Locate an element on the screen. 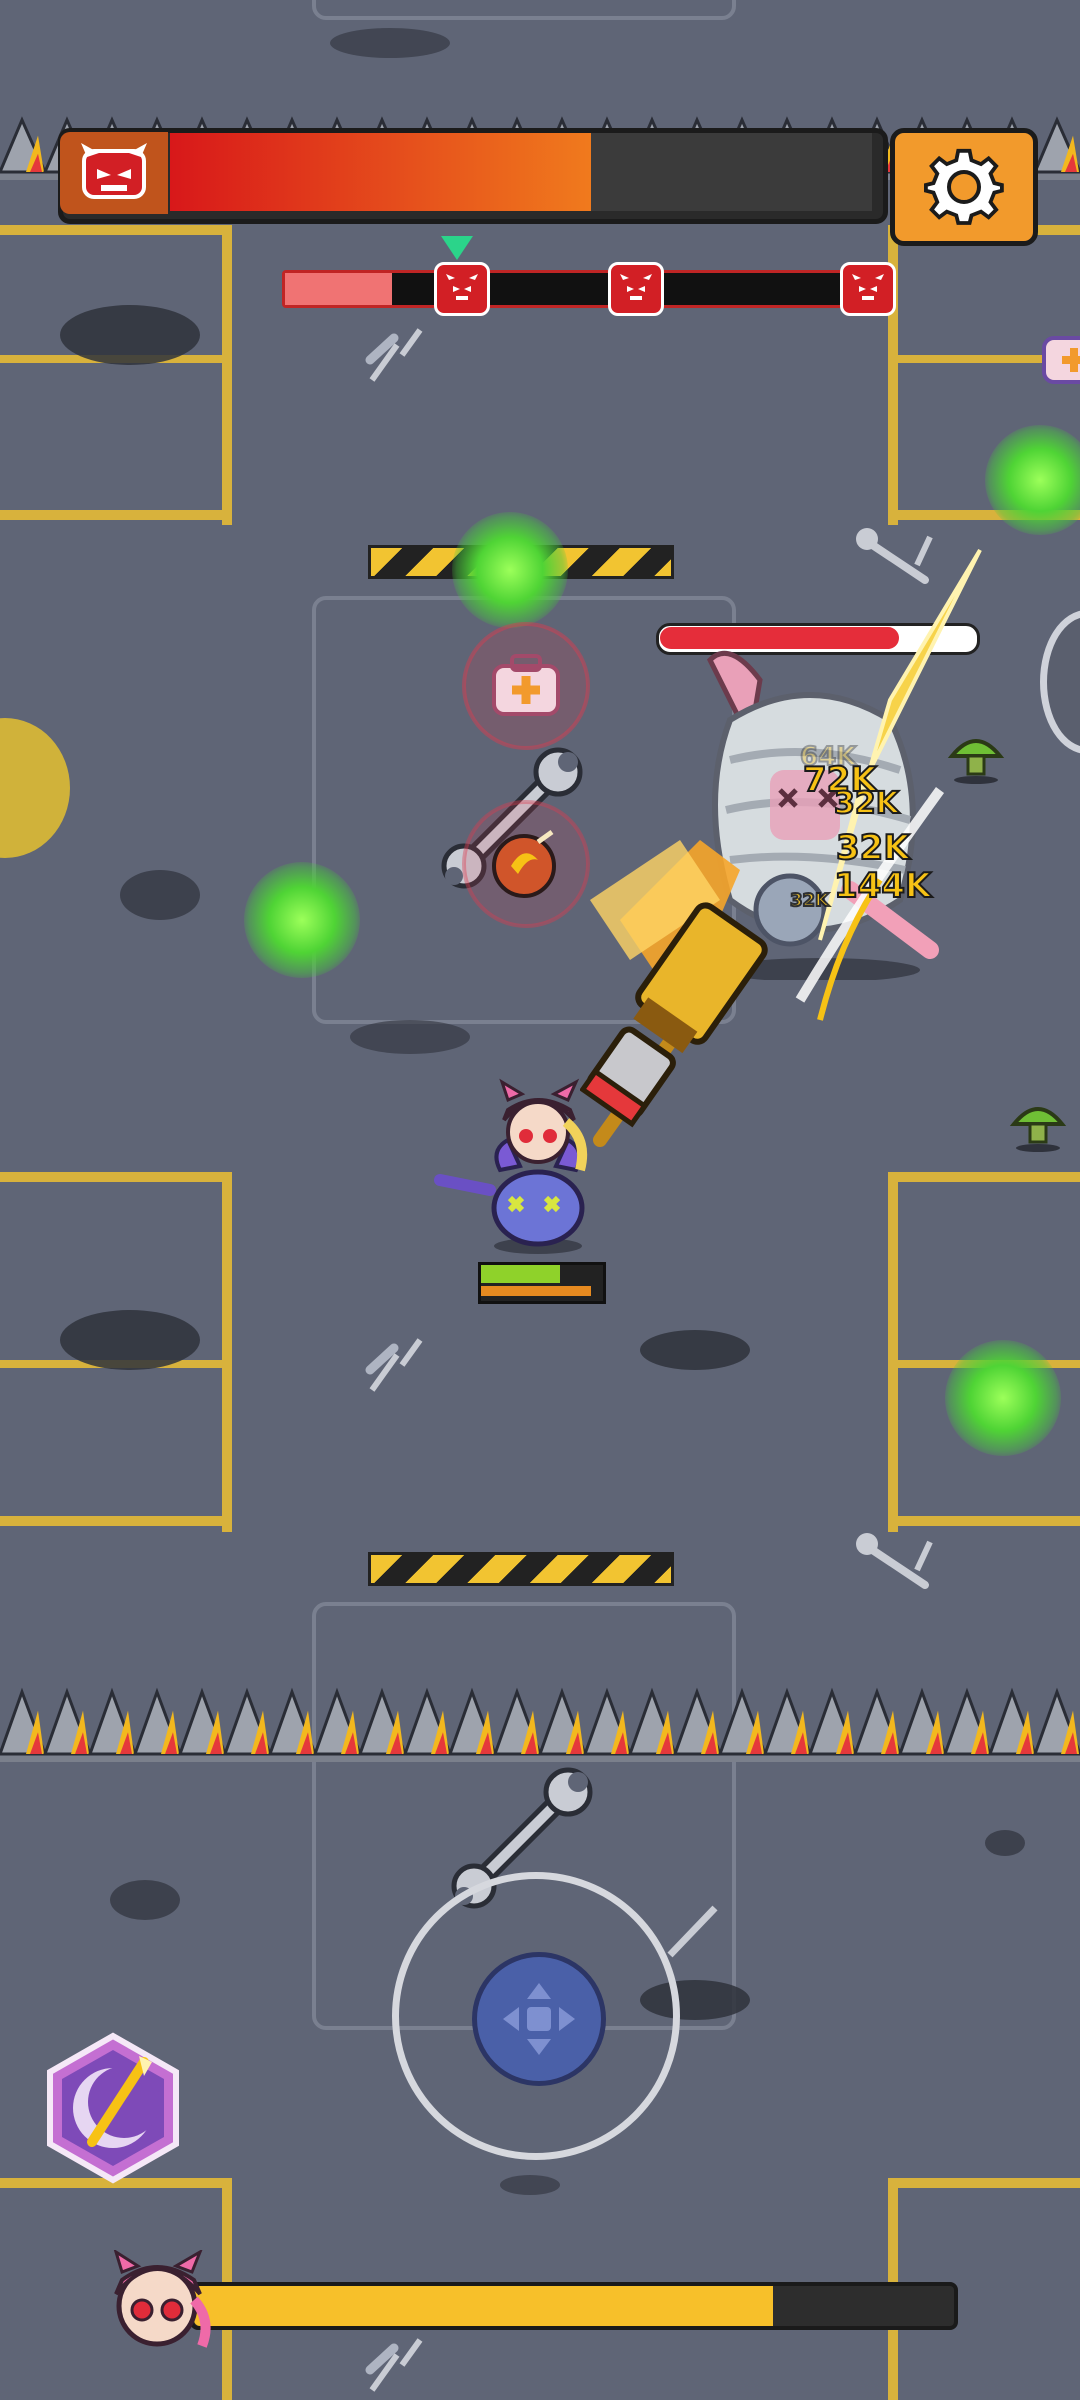 This screenshot has width=1080, height=2400. joystick-knob is located at coordinates (539, 2019).